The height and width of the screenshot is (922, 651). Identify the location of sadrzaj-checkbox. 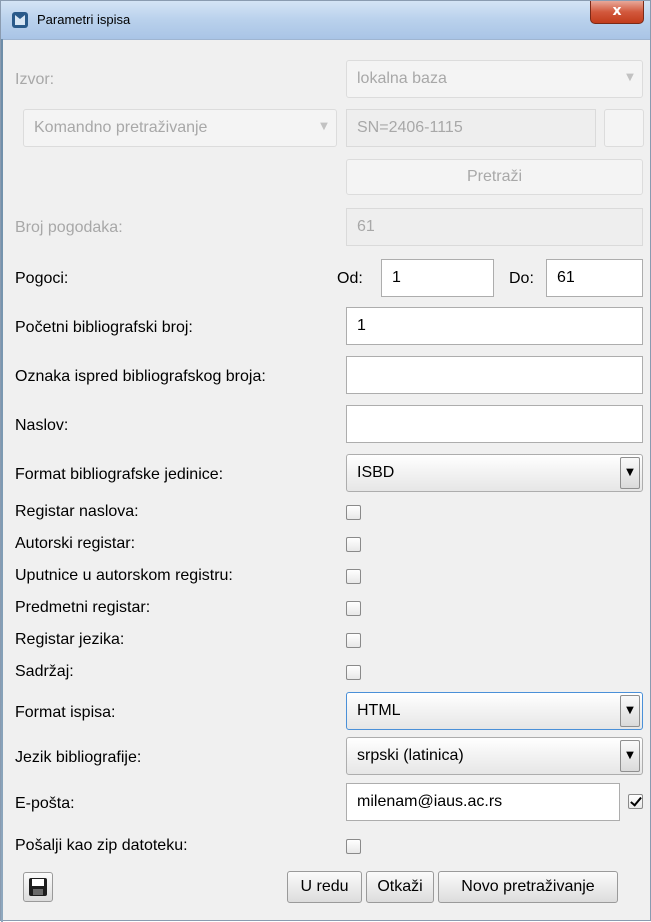
(353, 672).